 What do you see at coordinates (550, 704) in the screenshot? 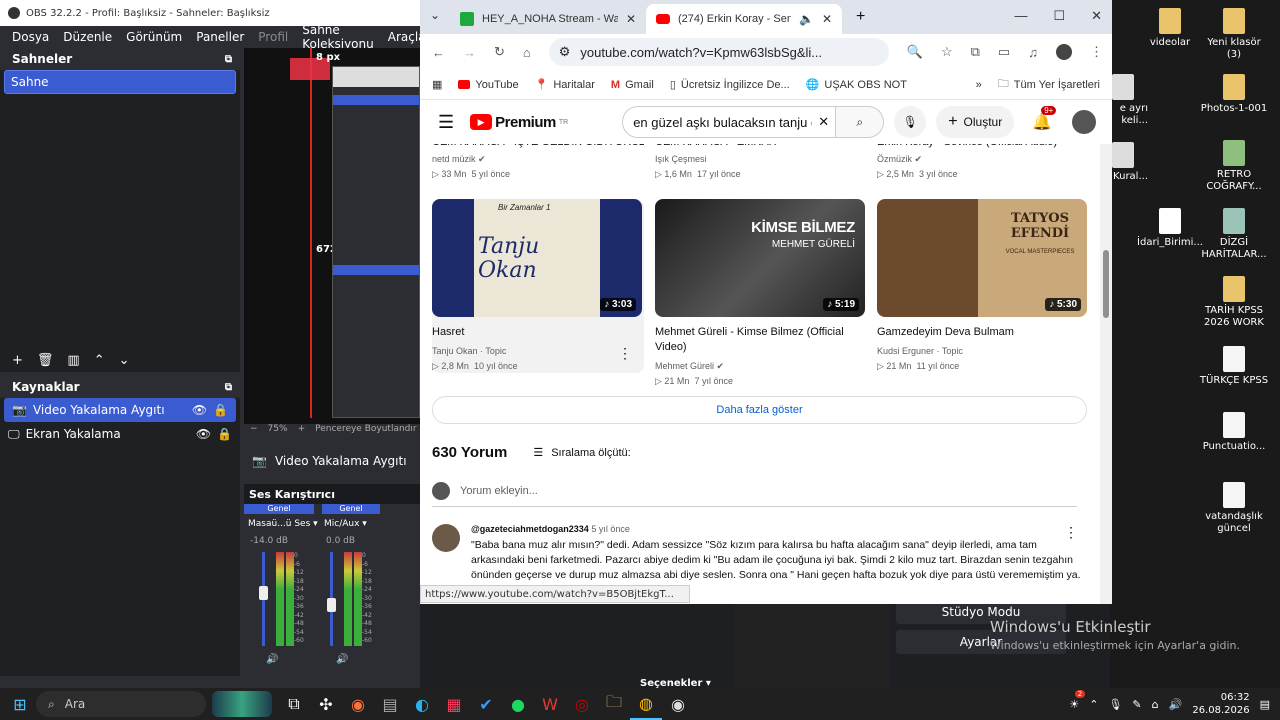
I see `wps-office-icon: W` at bounding box center [550, 704].